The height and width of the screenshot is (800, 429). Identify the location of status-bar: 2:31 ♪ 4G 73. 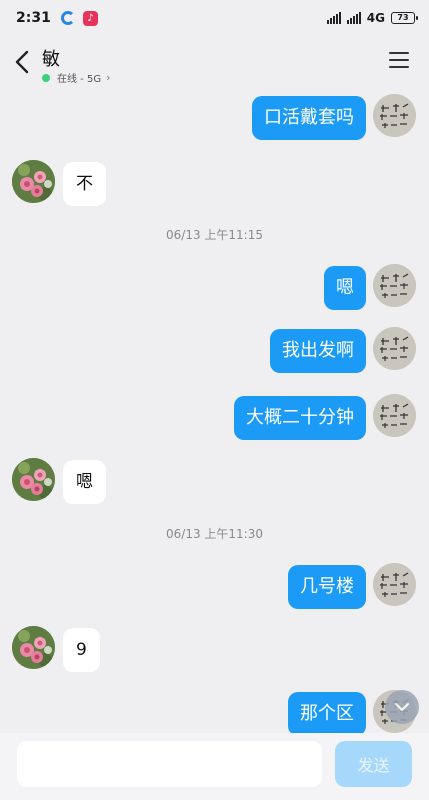
(214, 18).